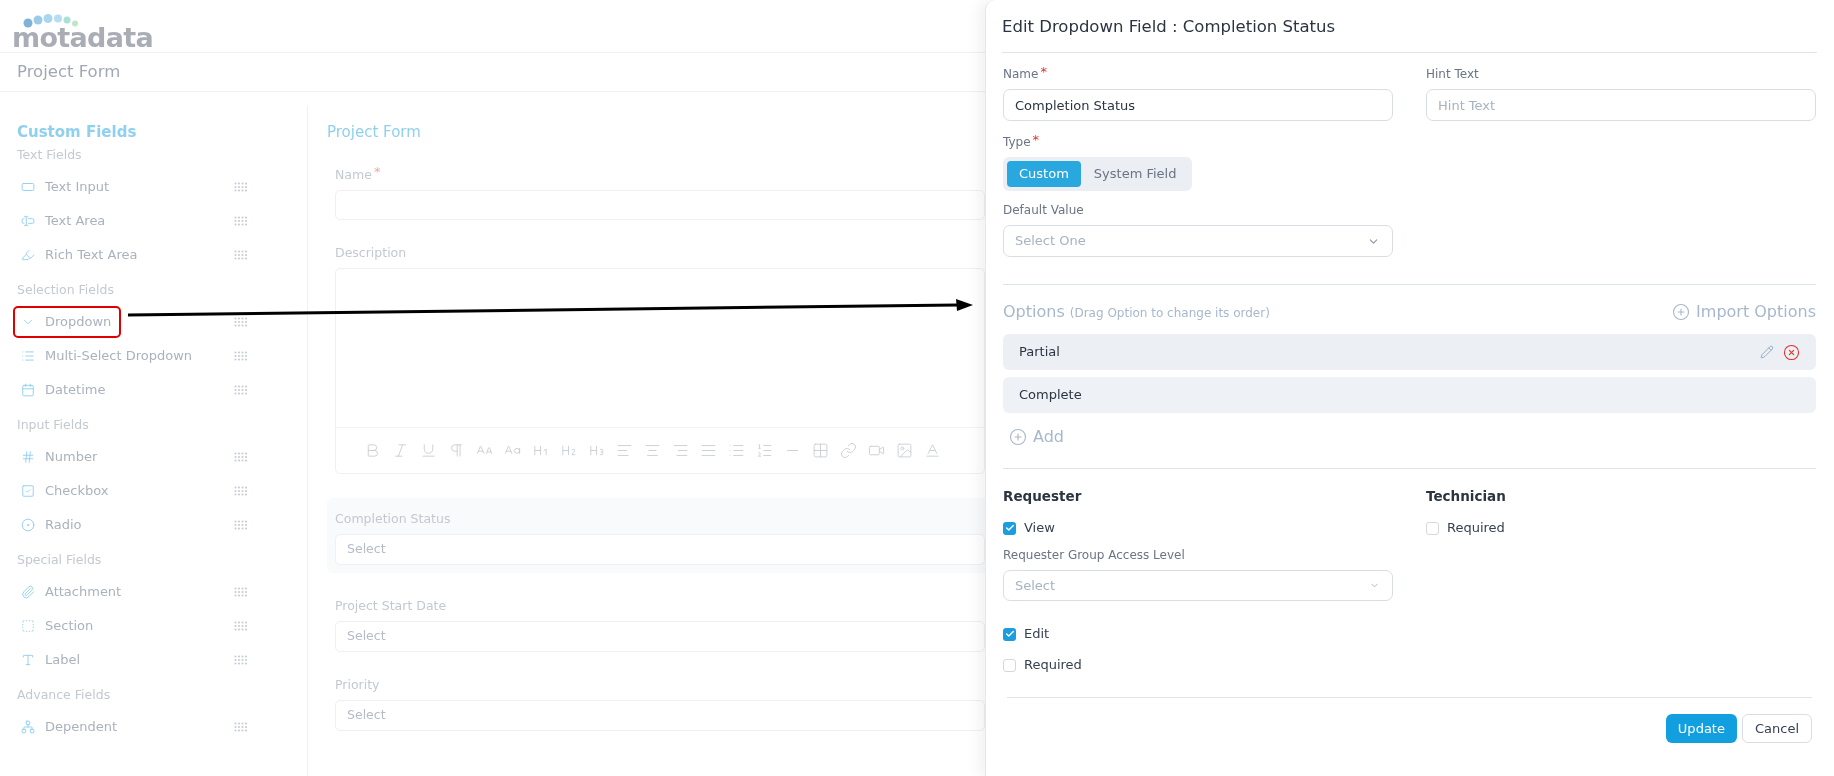 This screenshot has height=776, width=1834. I want to click on sidebar-title: Custom Fields, so click(77, 132).